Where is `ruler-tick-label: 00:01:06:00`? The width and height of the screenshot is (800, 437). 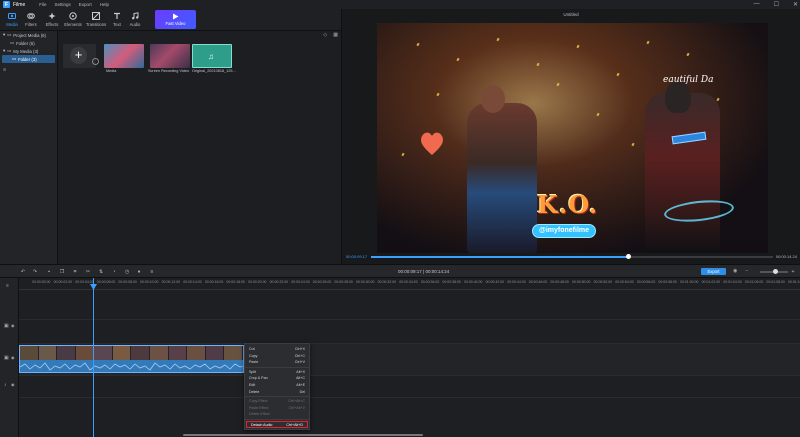
ruler-tick-label: 00:01:06:00 is located at coordinates (754, 282).